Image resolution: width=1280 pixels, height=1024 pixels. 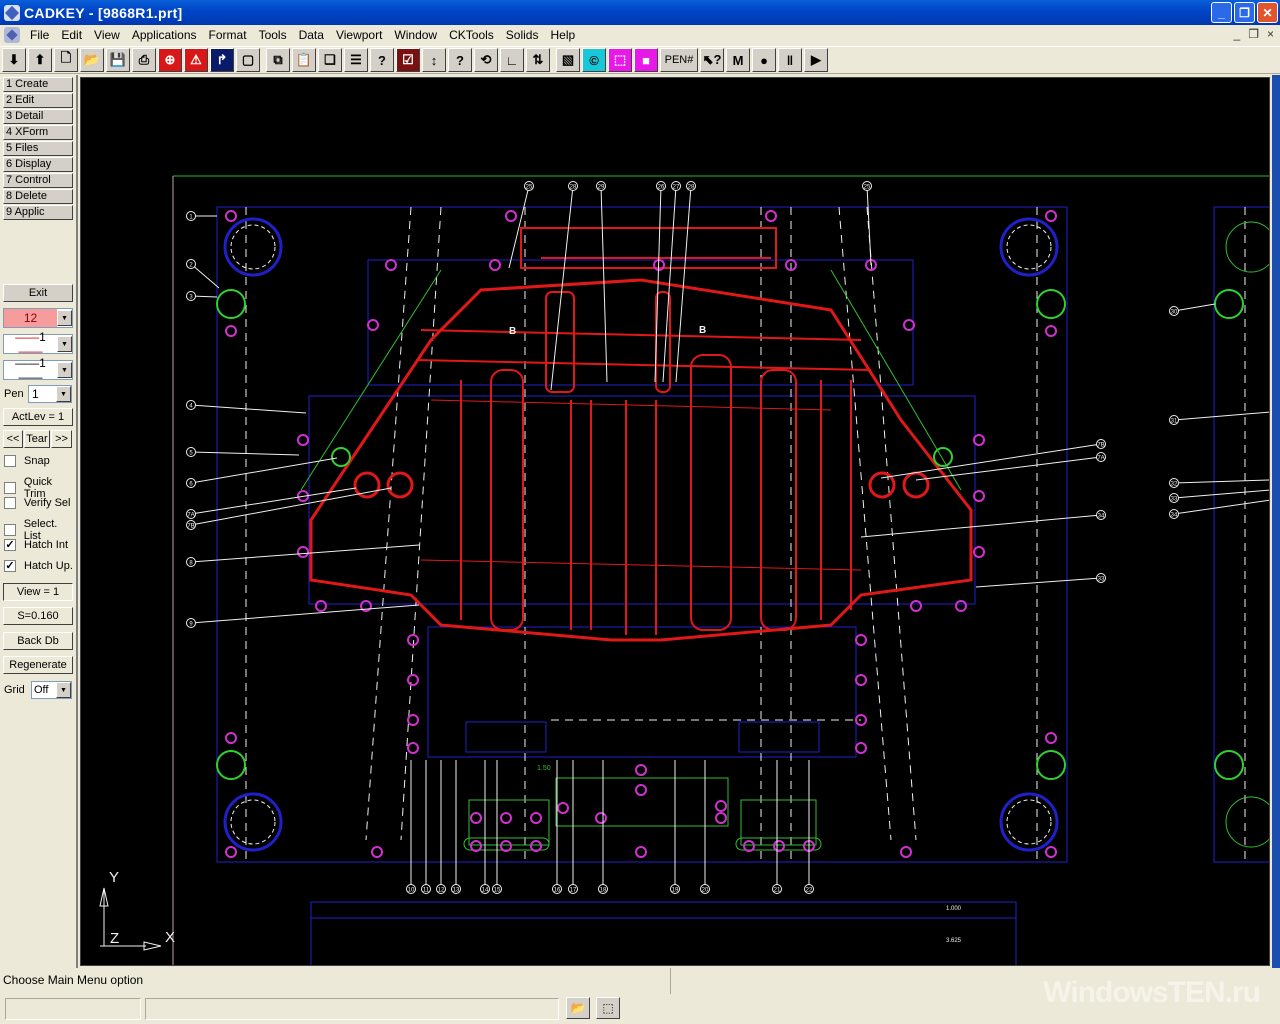 I want to click on list-icon: ☰, so click(x=356, y=60).